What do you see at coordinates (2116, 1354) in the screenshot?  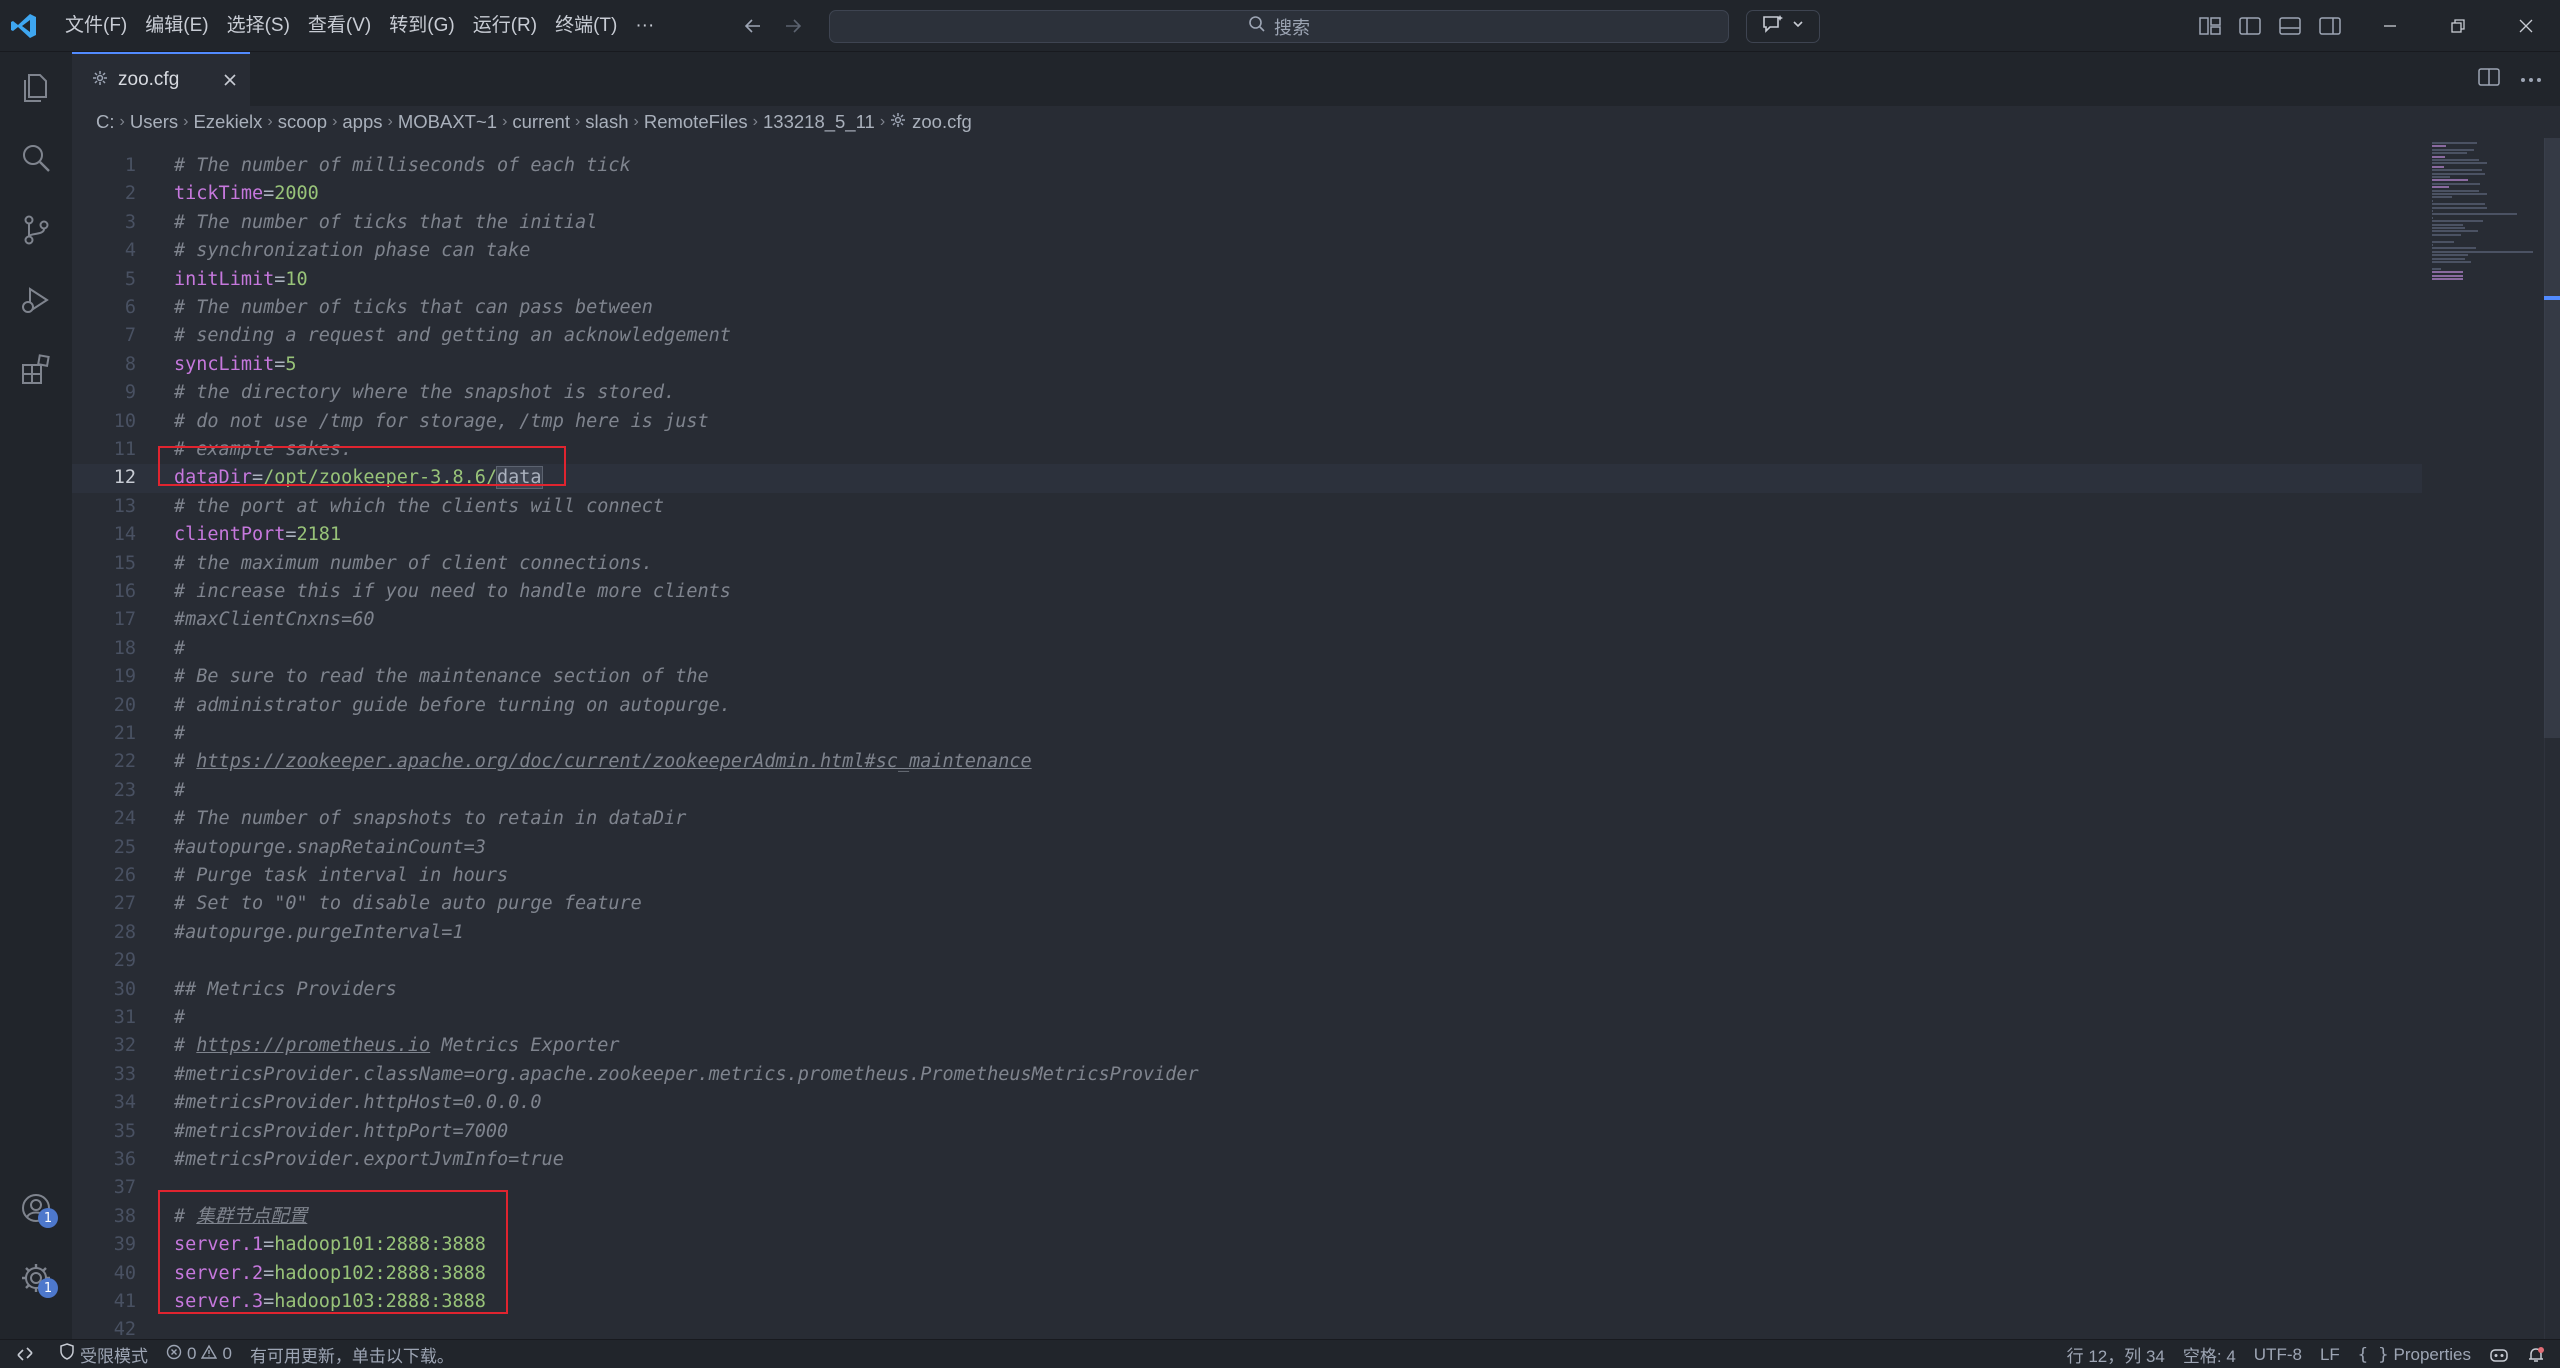 I see `cursor-position: 行 12，列 34` at bounding box center [2116, 1354].